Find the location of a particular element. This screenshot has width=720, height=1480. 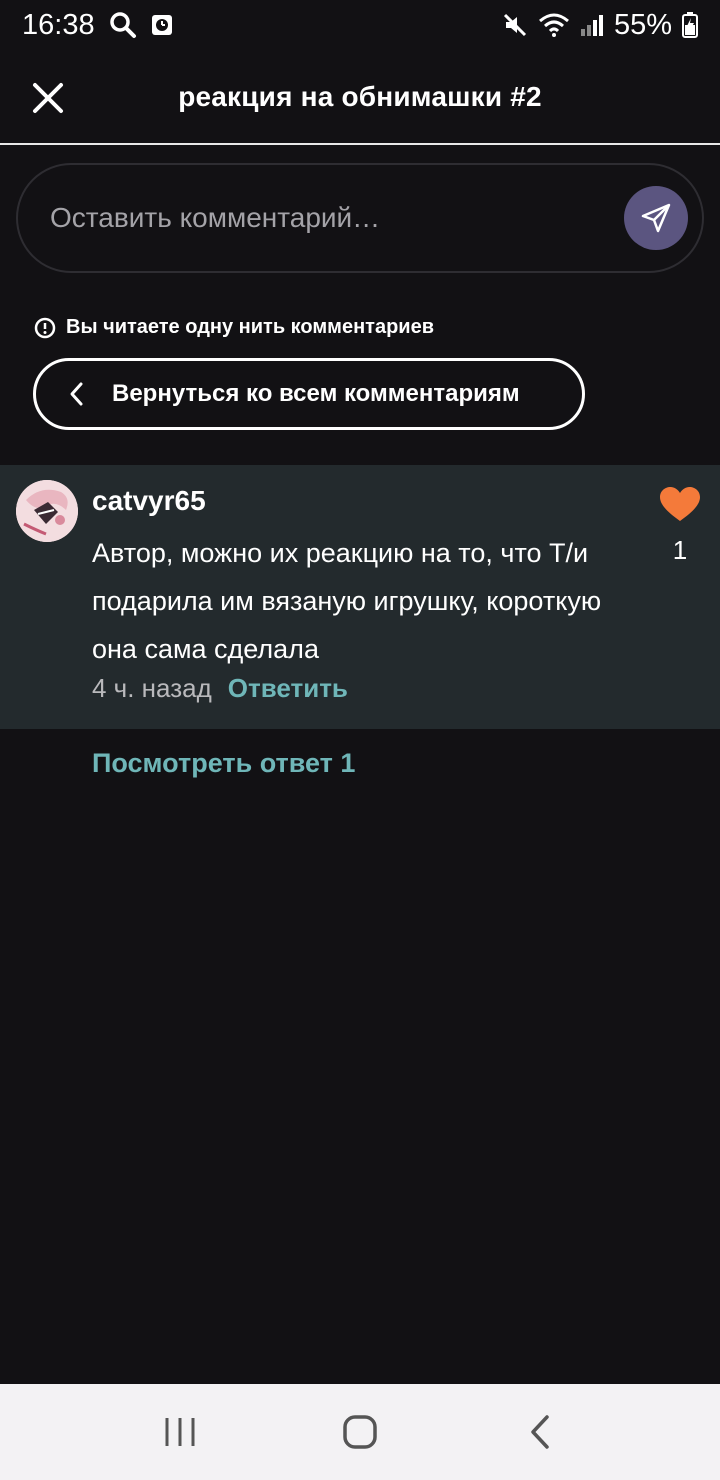

home-icon is located at coordinates (360, 1432).